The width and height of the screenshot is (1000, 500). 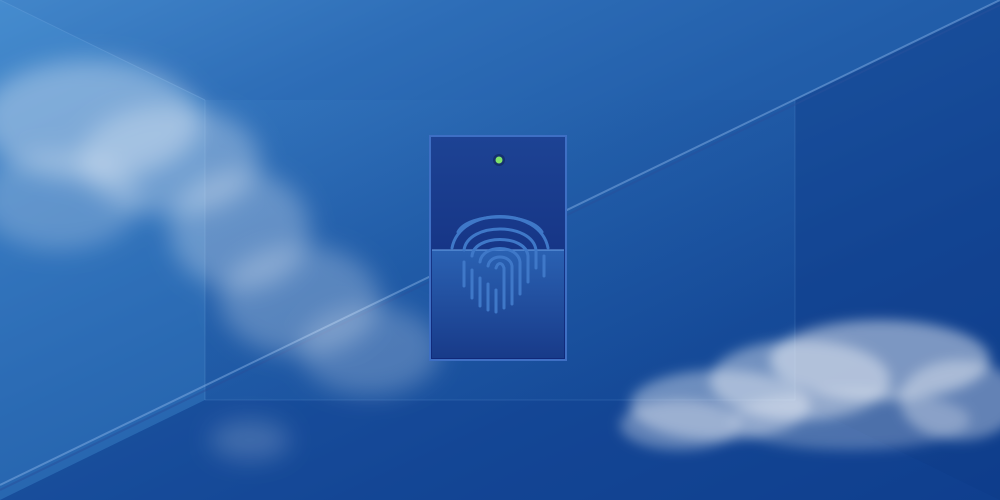 I want to click on fingerprint-scanner-icon, so click(x=498, y=248).